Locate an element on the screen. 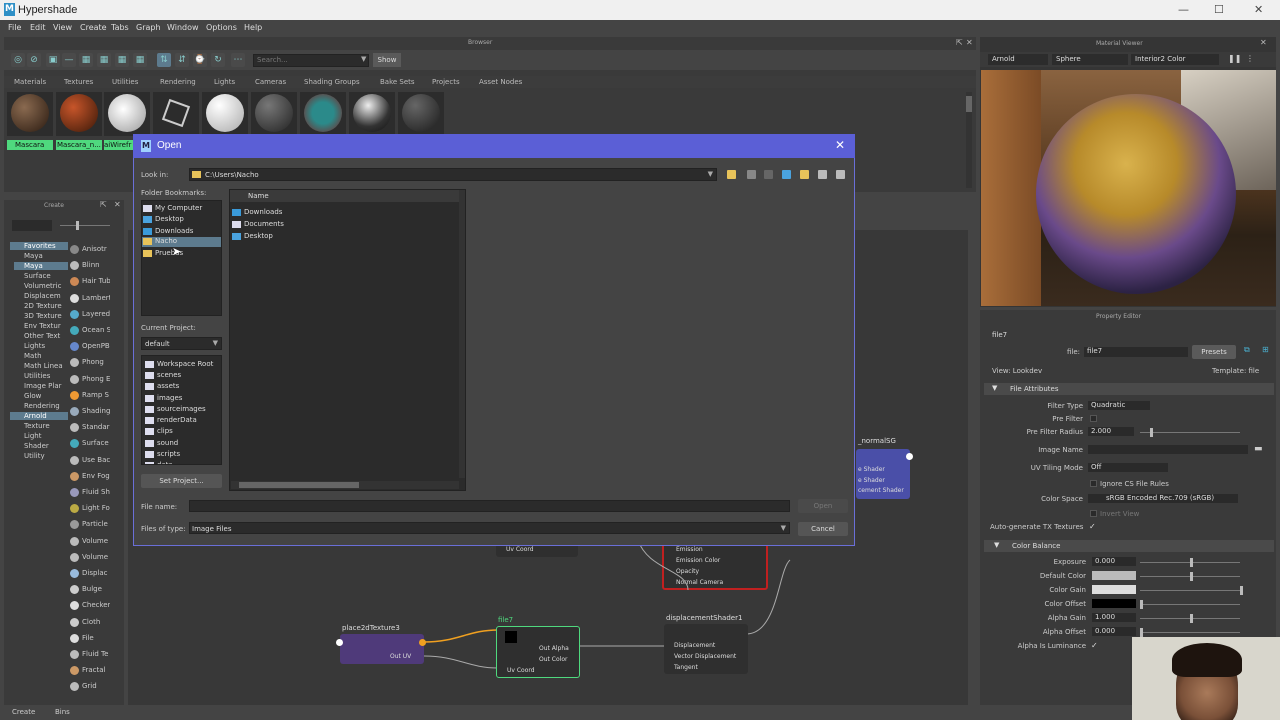 The height and width of the screenshot is (720, 1280). node-type-item: Displac is located at coordinates (96, 573).